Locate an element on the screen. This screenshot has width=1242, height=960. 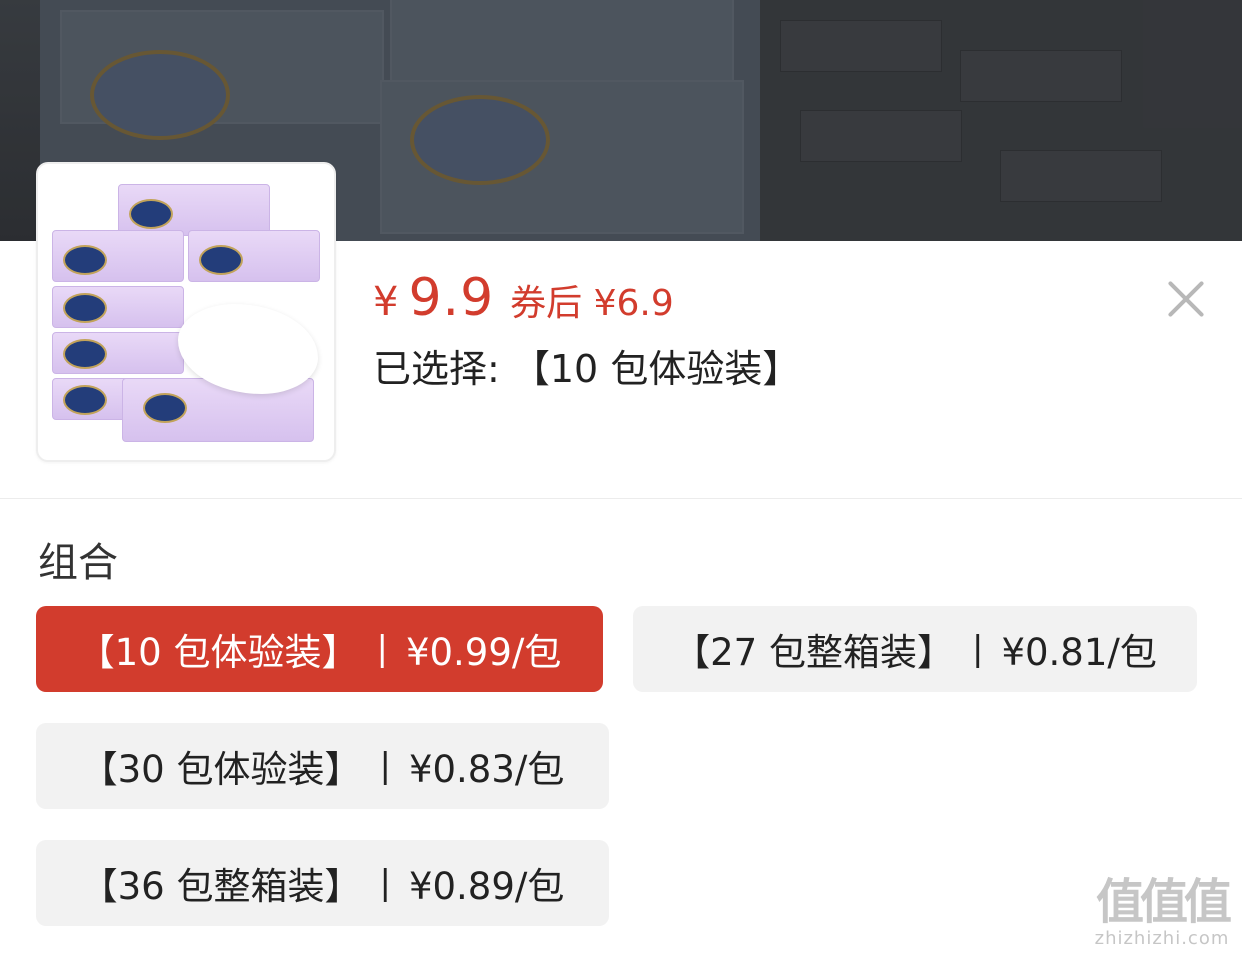
option-30-pack: 【30 包体验装】 | ¥0.83/包 is located at coordinates (322, 766).